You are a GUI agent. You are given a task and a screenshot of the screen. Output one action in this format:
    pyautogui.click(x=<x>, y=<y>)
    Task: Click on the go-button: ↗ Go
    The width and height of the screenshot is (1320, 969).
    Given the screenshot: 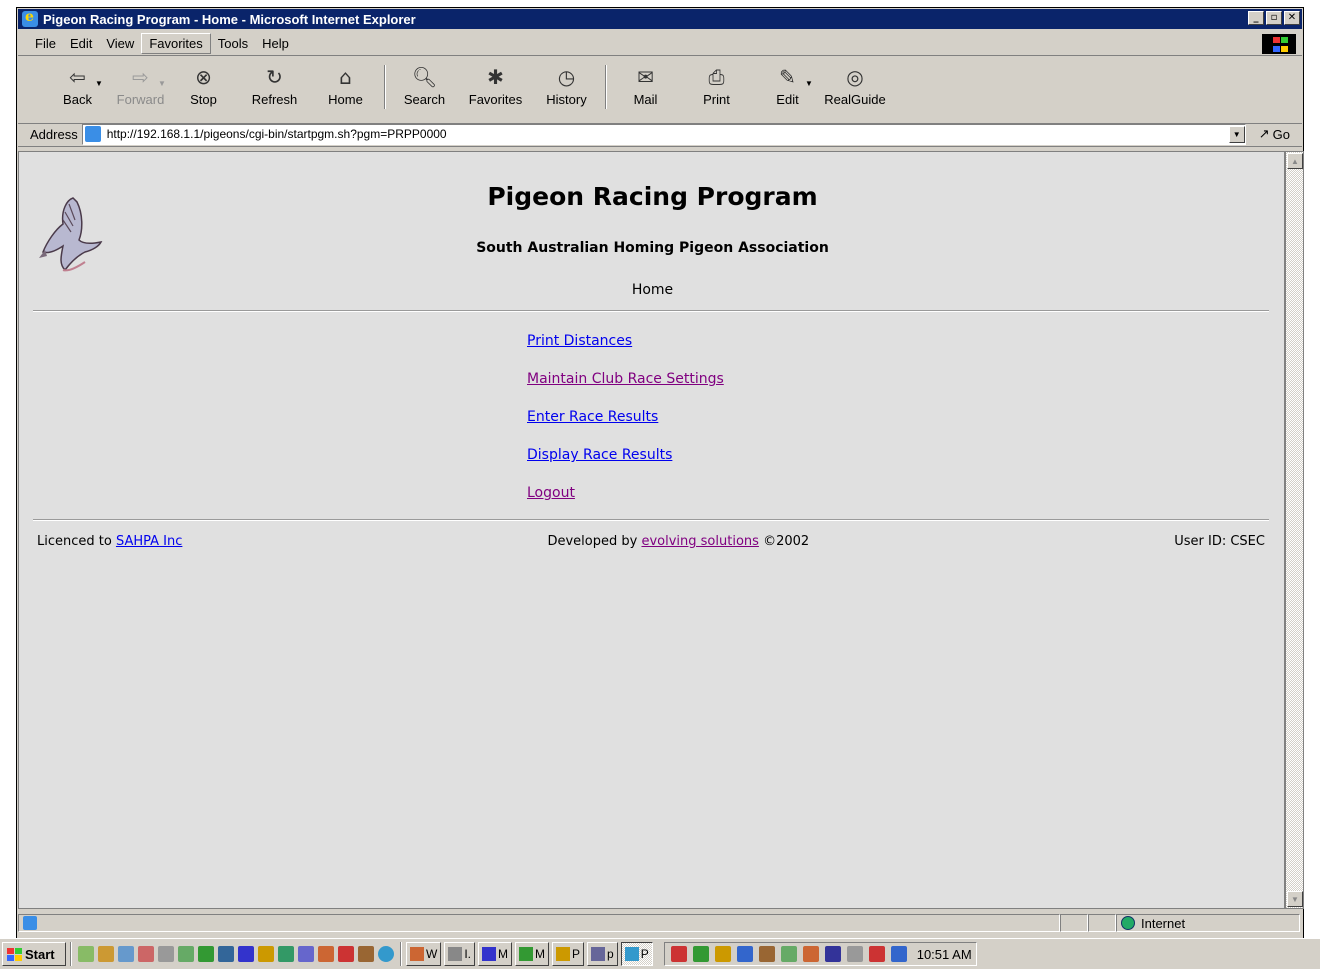 What is the action you would take?
    pyautogui.click(x=1274, y=134)
    